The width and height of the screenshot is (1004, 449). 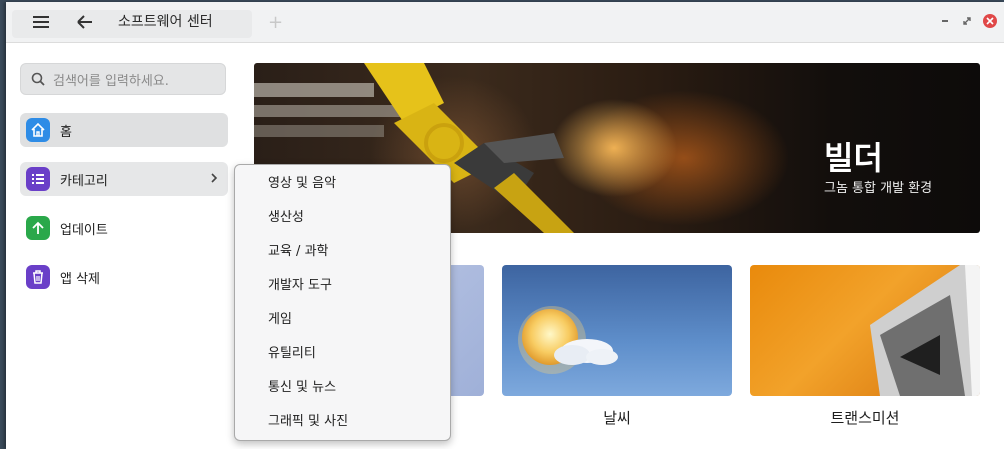 What do you see at coordinates (342, 218) in the screenshot?
I see `menu-item-productivity: 생산성` at bounding box center [342, 218].